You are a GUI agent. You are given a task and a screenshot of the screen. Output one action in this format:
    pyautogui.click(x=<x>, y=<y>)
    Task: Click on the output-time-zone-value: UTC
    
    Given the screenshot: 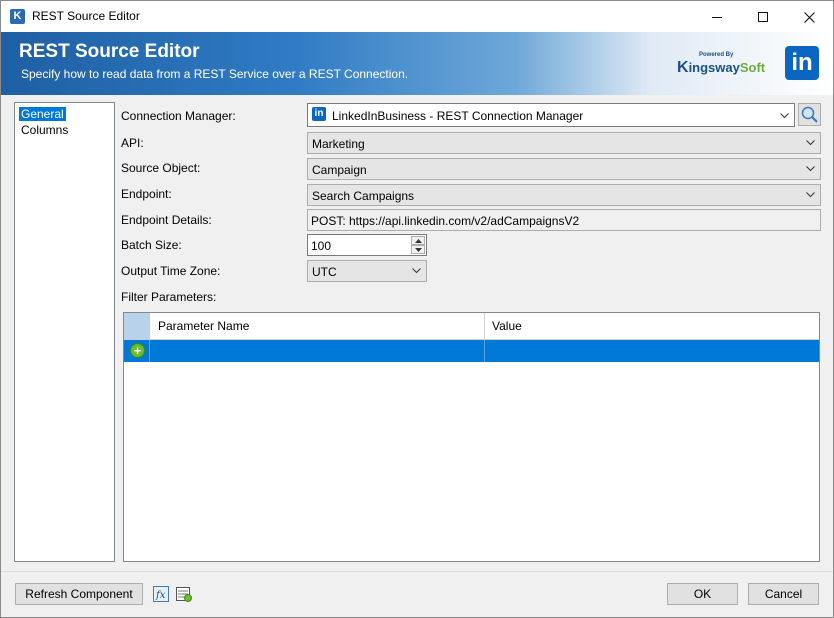 What is the action you would take?
    pyautogui.click(x=324, y=272)
    